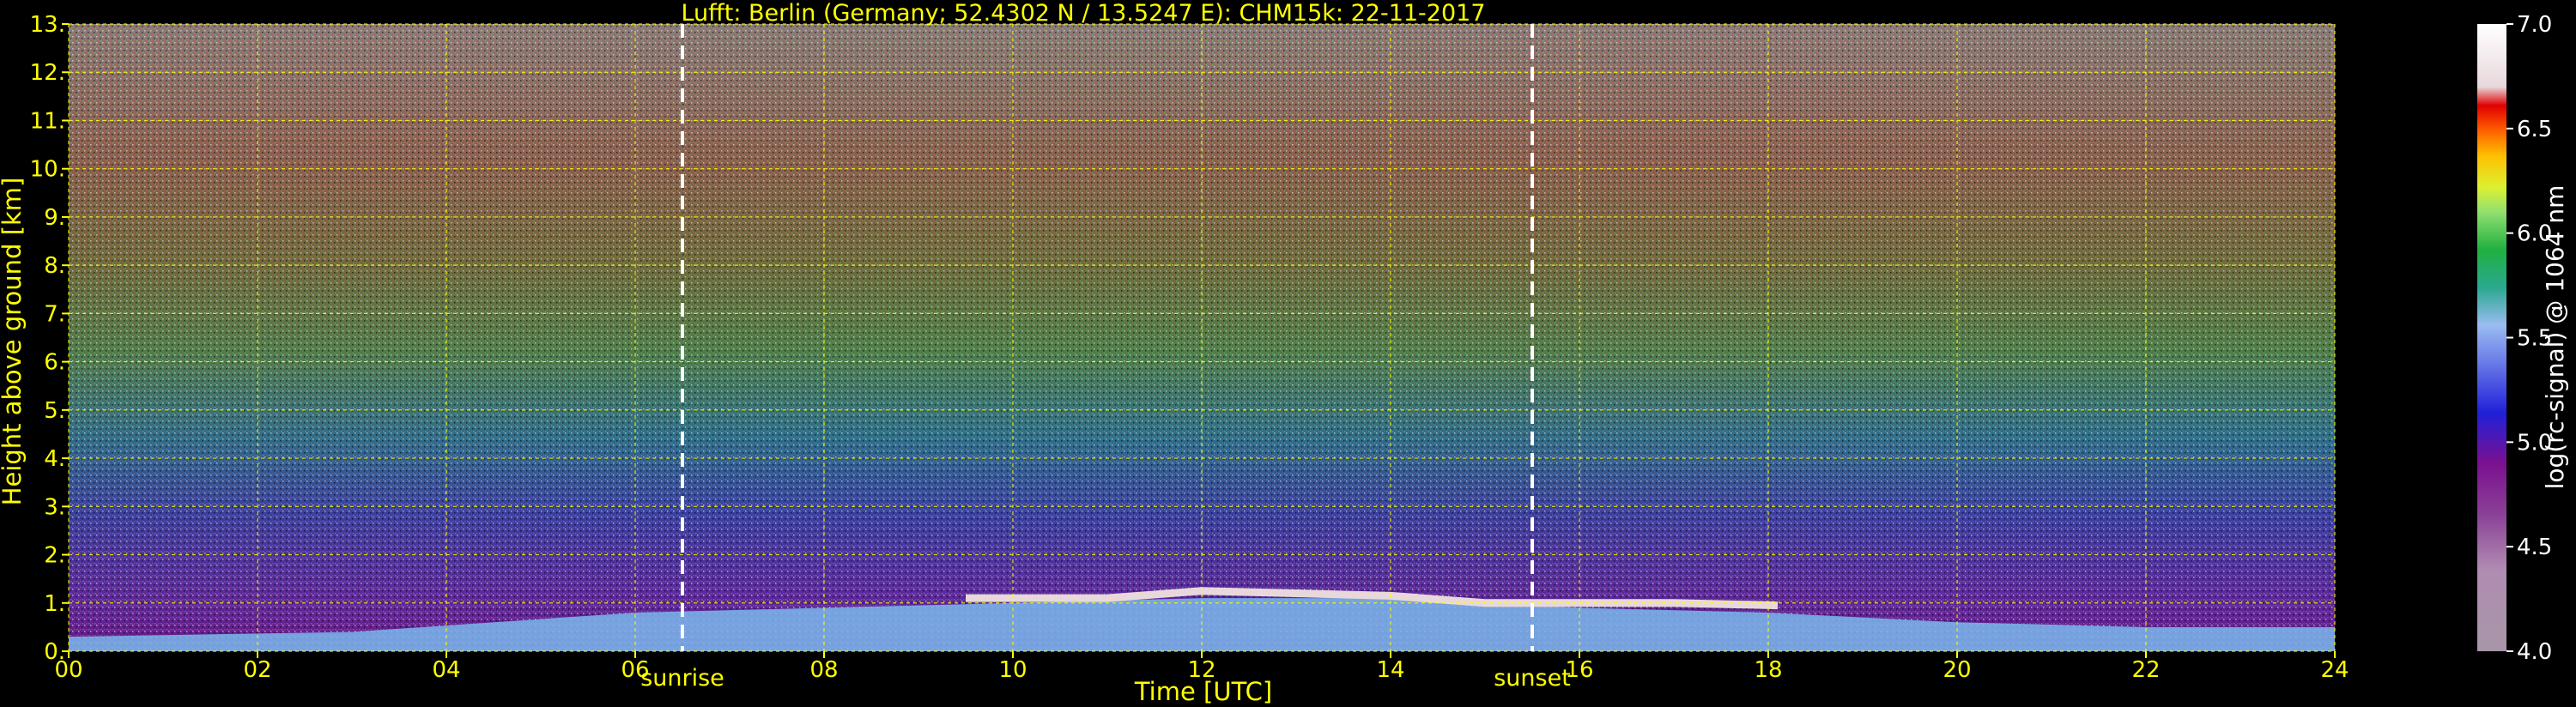  I want to click on y-tick-label-1: 1., so click(54, 604).